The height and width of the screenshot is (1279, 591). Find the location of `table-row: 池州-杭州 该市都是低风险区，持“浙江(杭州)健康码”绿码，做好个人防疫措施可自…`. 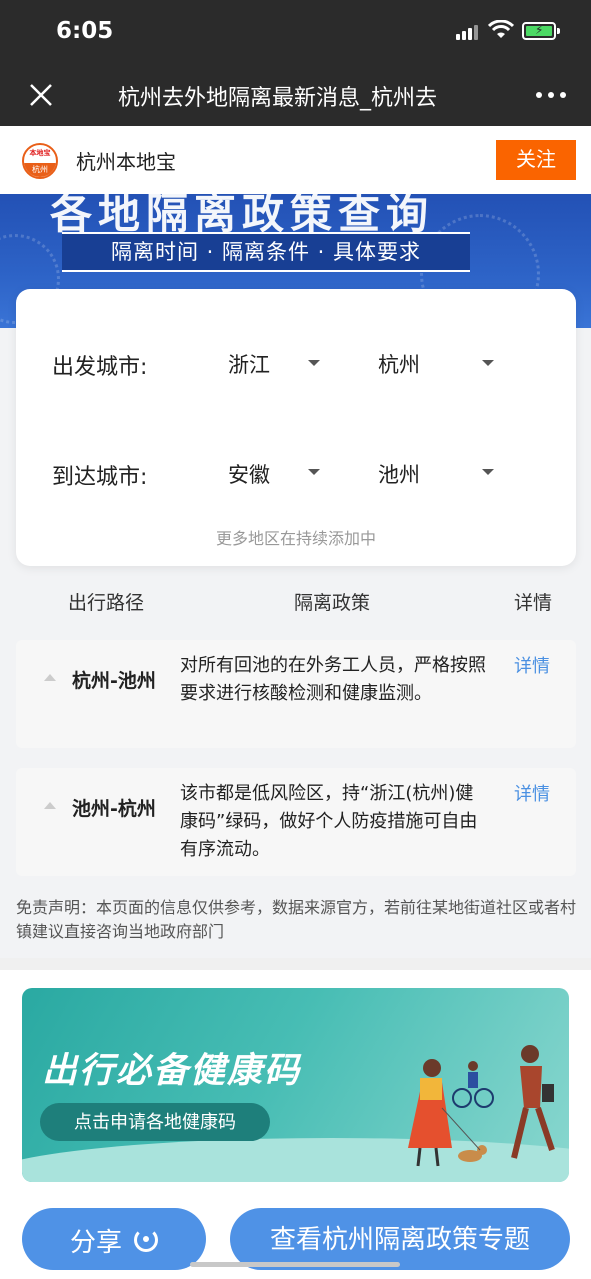

table-row: 池州-杭州 该市都是低风险区，持“浙江(杭州)健康码”绿码，做好个人防疫措施可自… is located at coordinates (296, 822).